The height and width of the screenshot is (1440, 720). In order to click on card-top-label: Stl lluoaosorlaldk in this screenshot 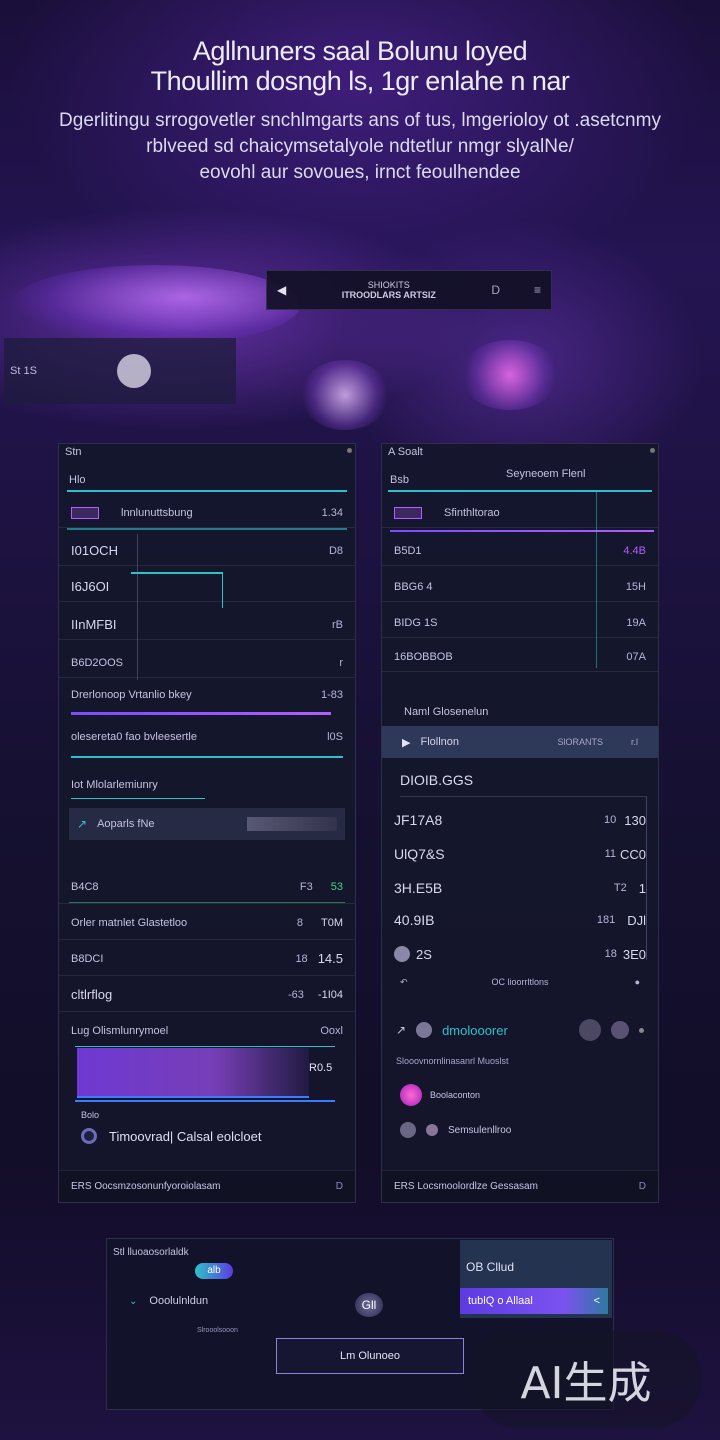, I will do `click(151, 1252)`.